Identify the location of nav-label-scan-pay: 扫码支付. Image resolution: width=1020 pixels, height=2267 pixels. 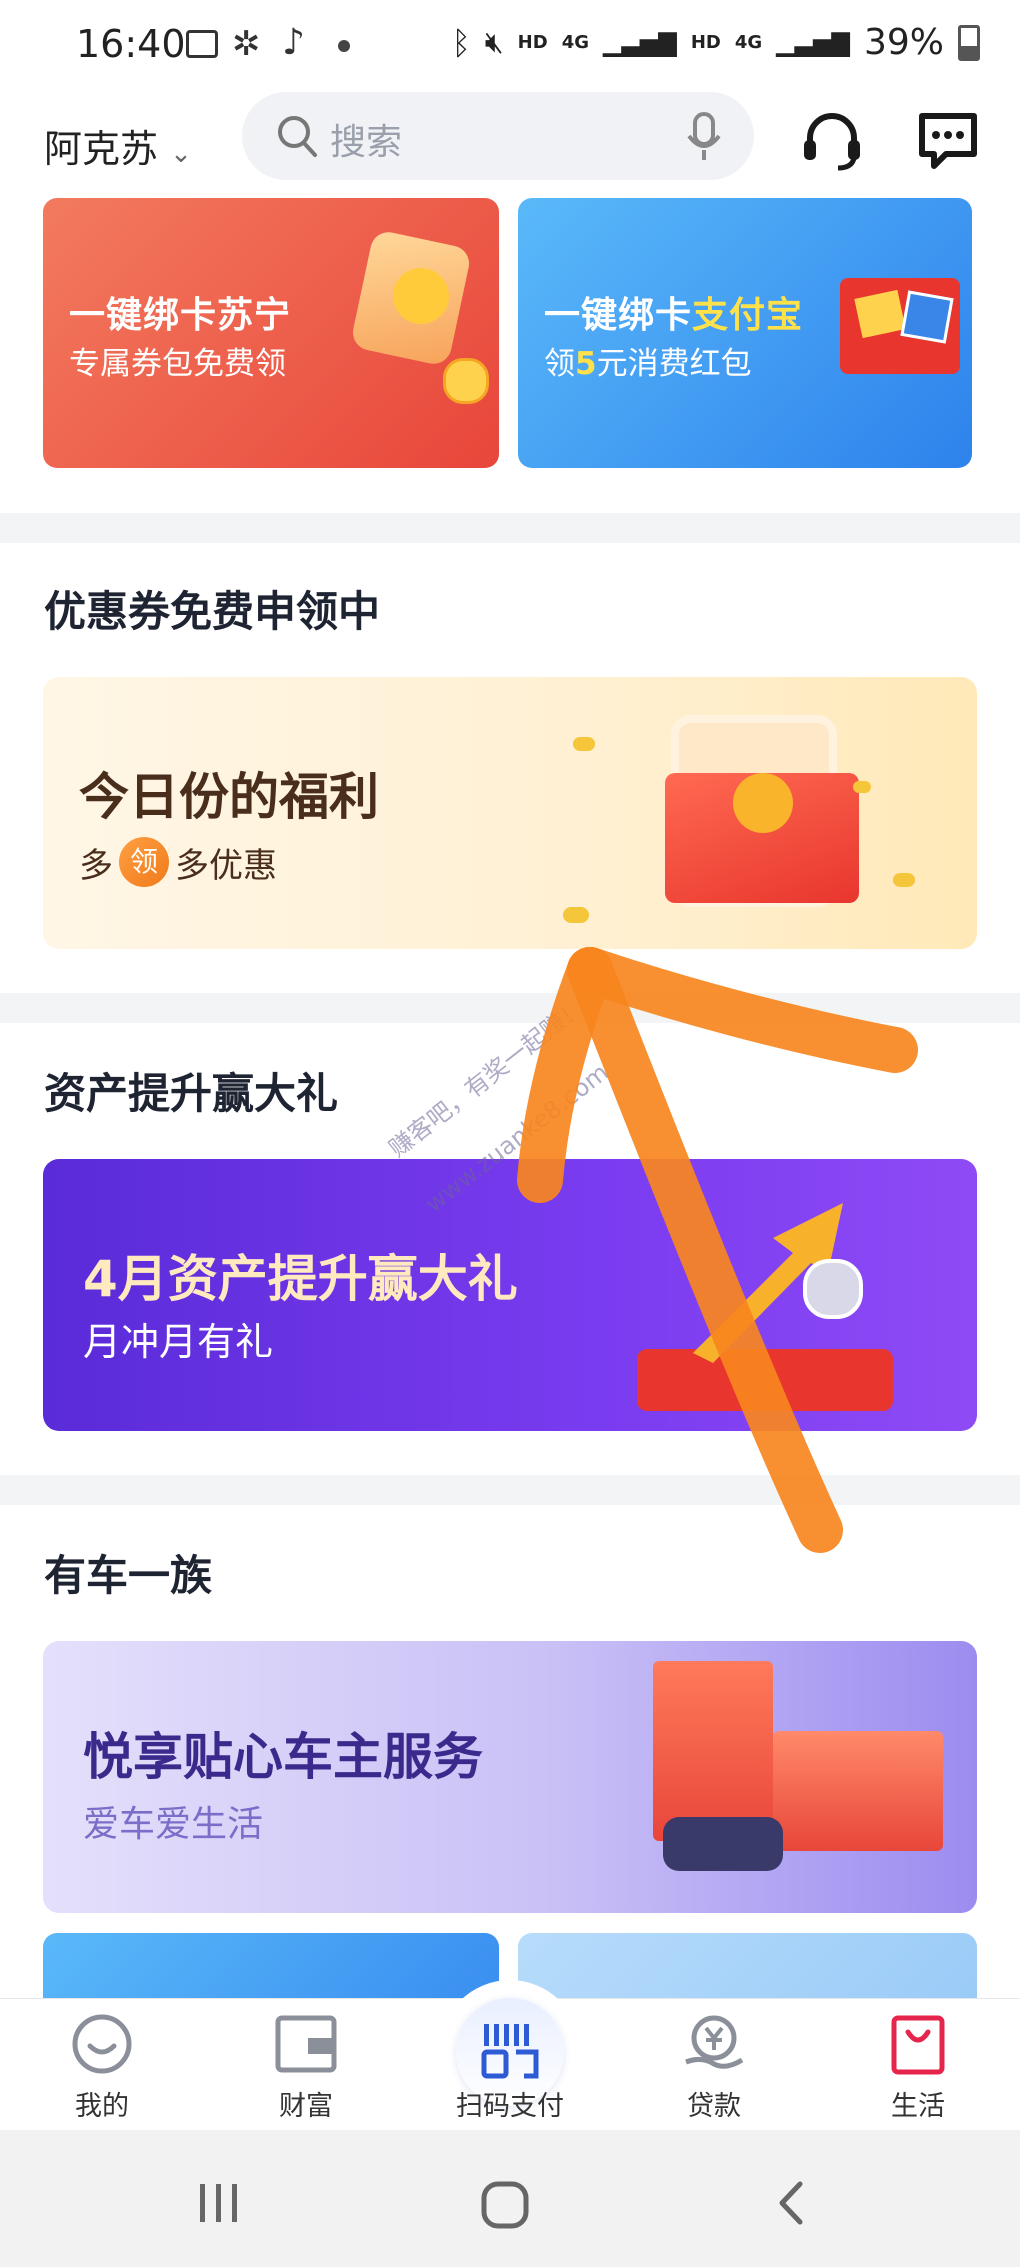
(510, 2106).